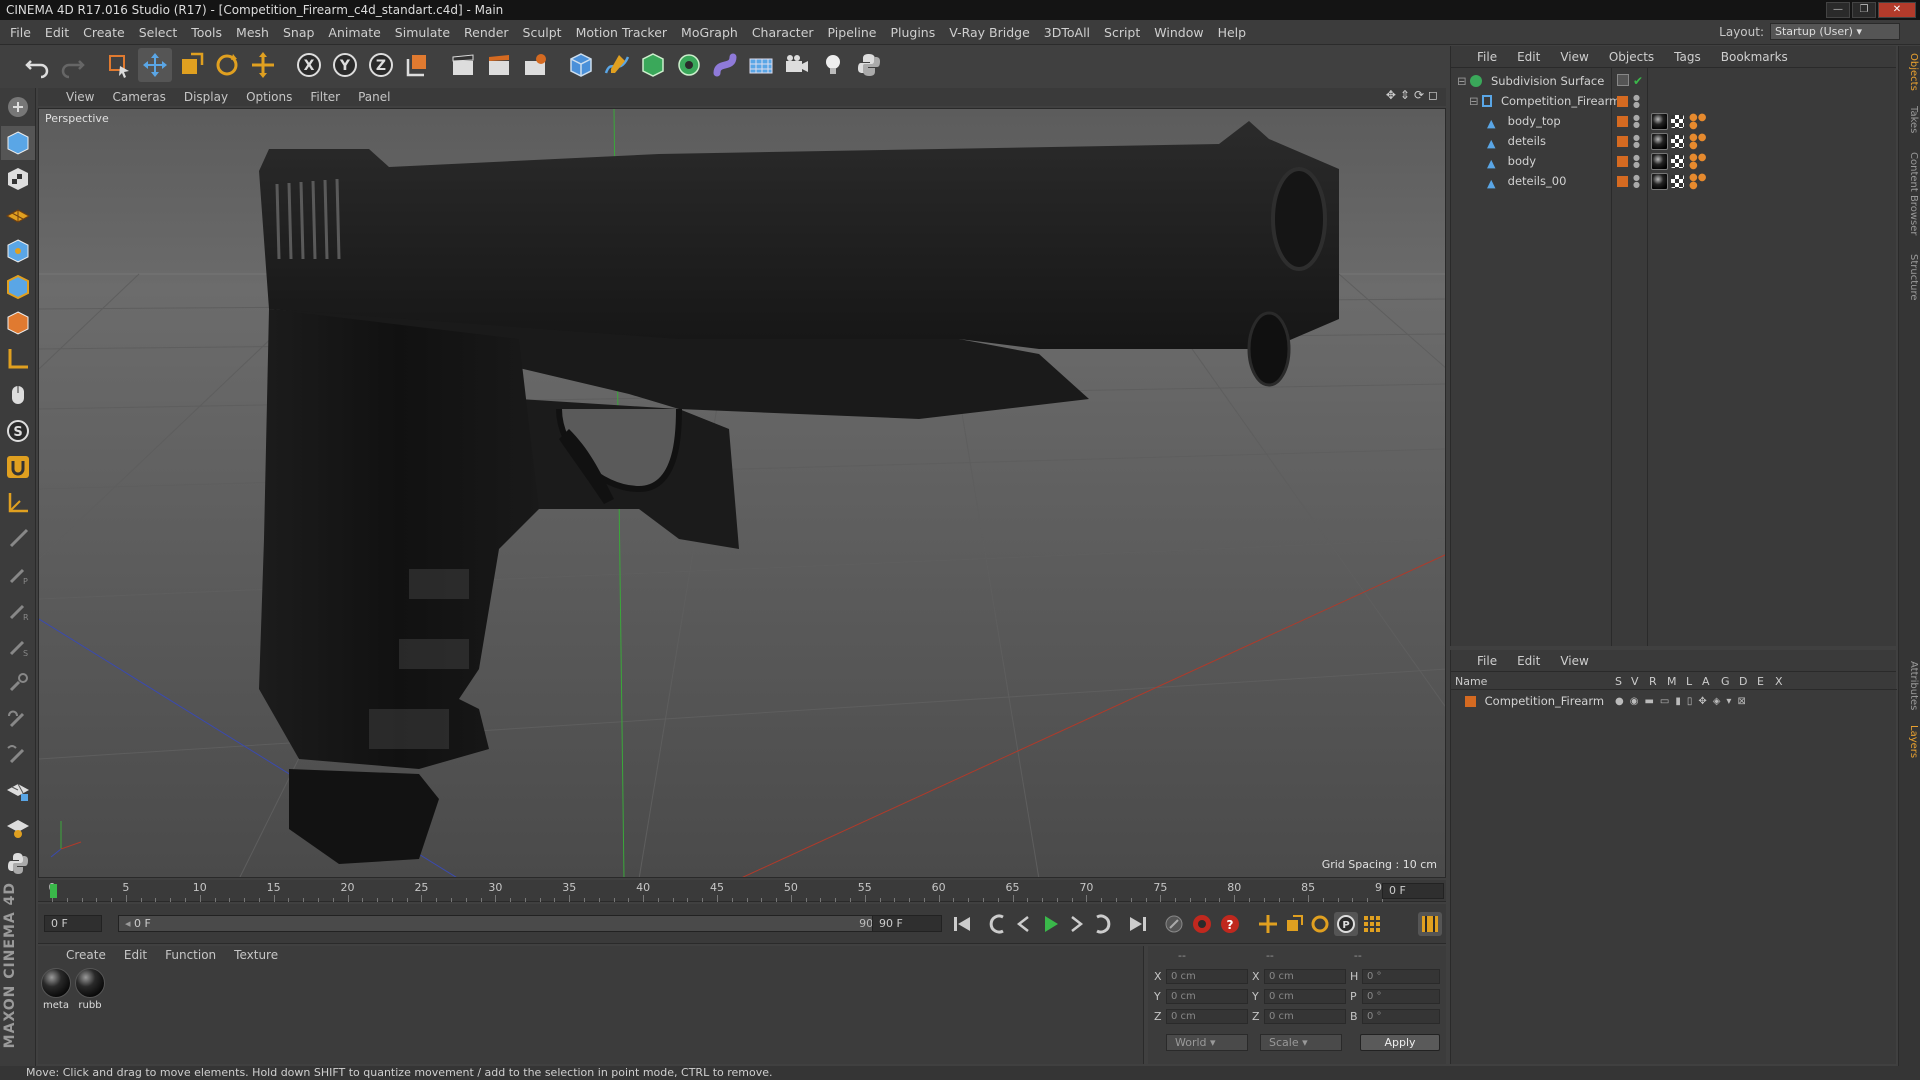 The width and height of the screenshot is (1920, 1080). Describe the element at coordinates (20, 32) in the screenshot. I see `menu-file: File` at that location.